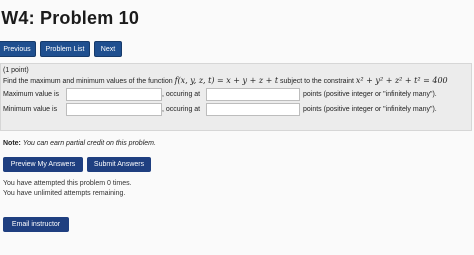 The image size is (474, 255). What do you see at coordinates (119, 164) in the screenshot?
I see `submit-answers-button: Submit Answers` at bounding box center [119, 164].